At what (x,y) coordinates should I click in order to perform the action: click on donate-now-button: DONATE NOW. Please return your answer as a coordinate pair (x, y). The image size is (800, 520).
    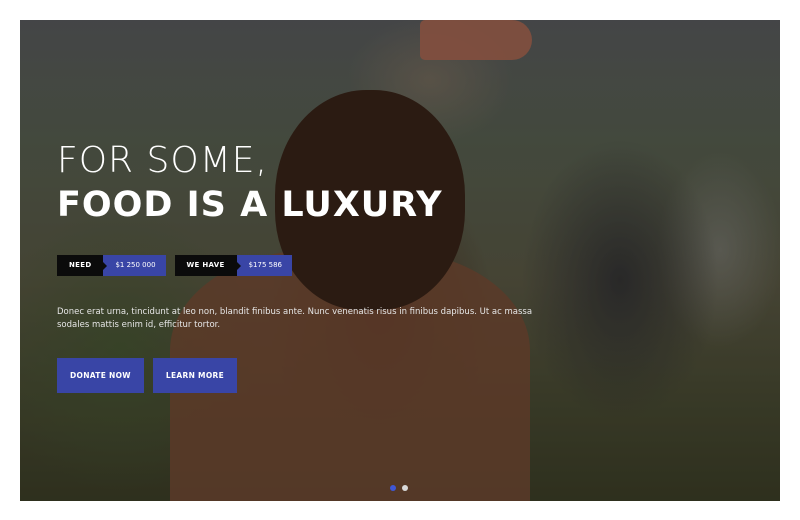
    Looking at the image, I should click on (100, 375).